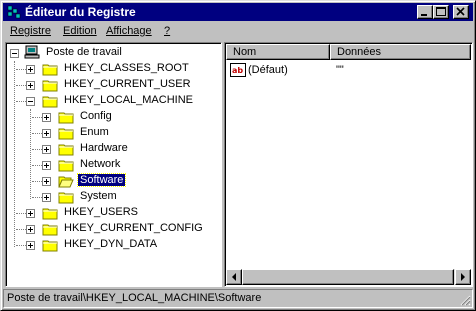 The width and height of the screenshot is (476, 311). Describe the element at coordinates (348, 71) in the screenshot. I see `value-row: ab (Défaut) ""` at that location.